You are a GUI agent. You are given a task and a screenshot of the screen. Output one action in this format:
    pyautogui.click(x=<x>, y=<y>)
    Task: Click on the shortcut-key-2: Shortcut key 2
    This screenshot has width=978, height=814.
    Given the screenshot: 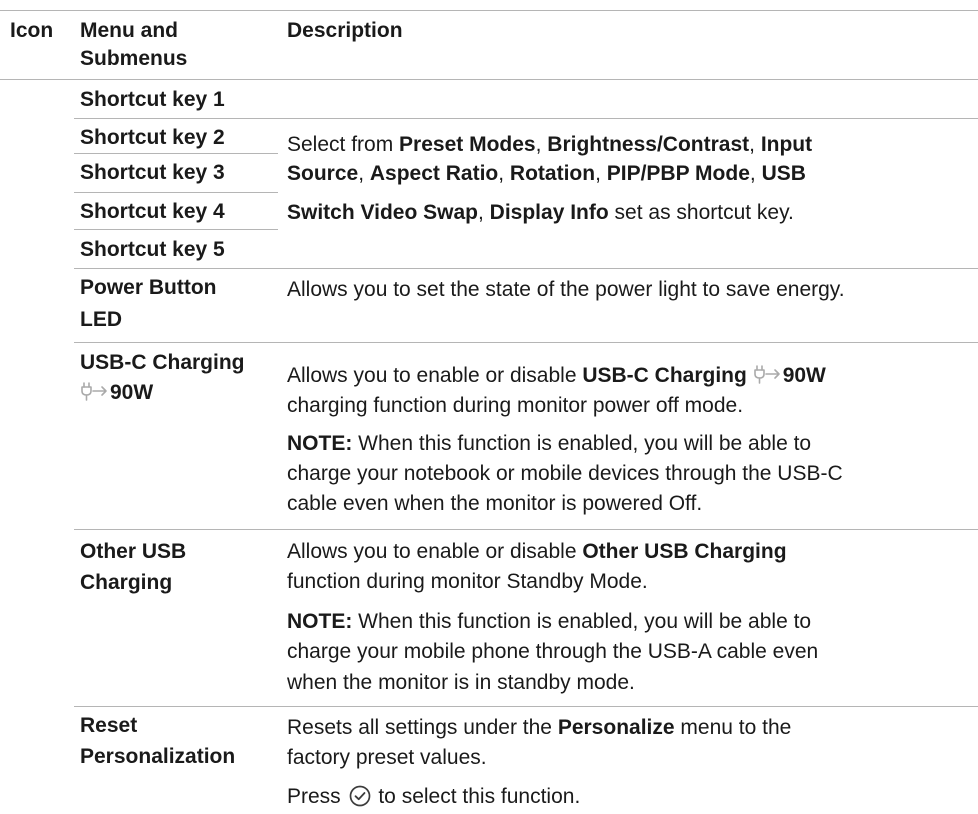 What is the action you would take?
    pyautogui.click(x=152, y=137)
    